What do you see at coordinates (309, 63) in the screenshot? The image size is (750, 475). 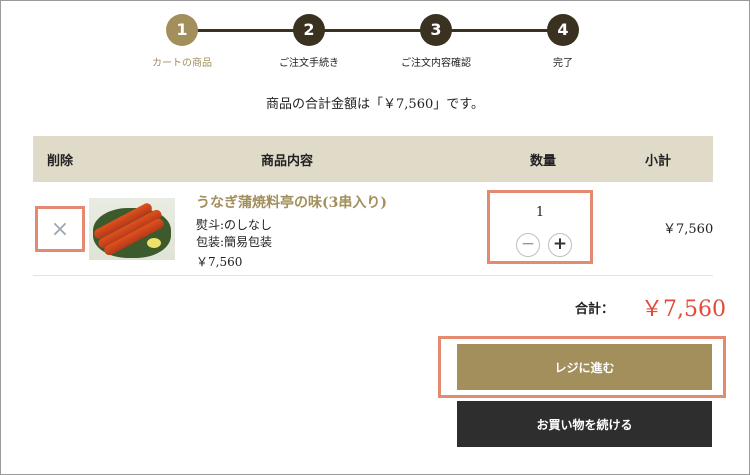 I see `step-label: ご注文手続き` at bounding box center [309, 63].